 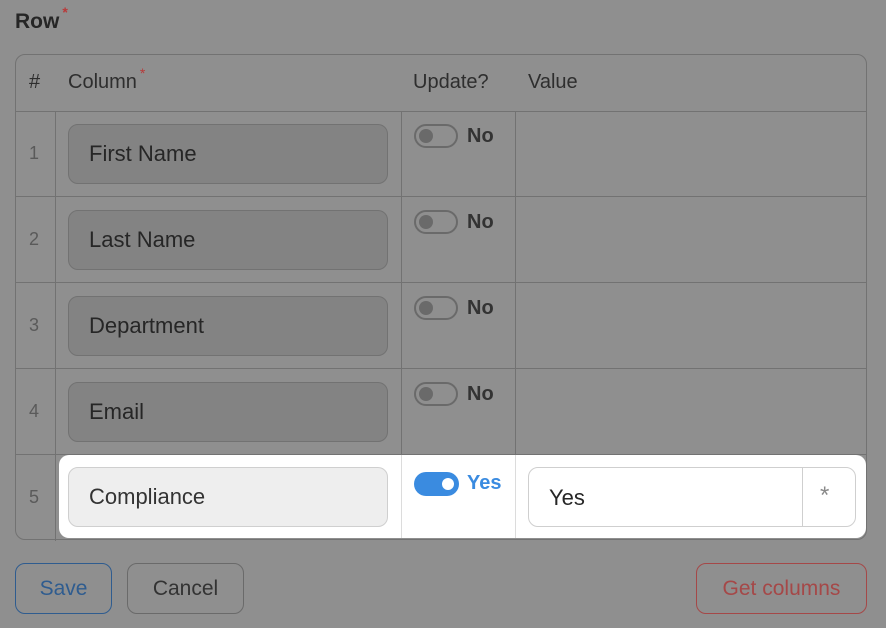 What do you see at coordinates (781, 588) in the screenshot?
I see `get-columns-button: Get columns` at bounding box center [781, 588].